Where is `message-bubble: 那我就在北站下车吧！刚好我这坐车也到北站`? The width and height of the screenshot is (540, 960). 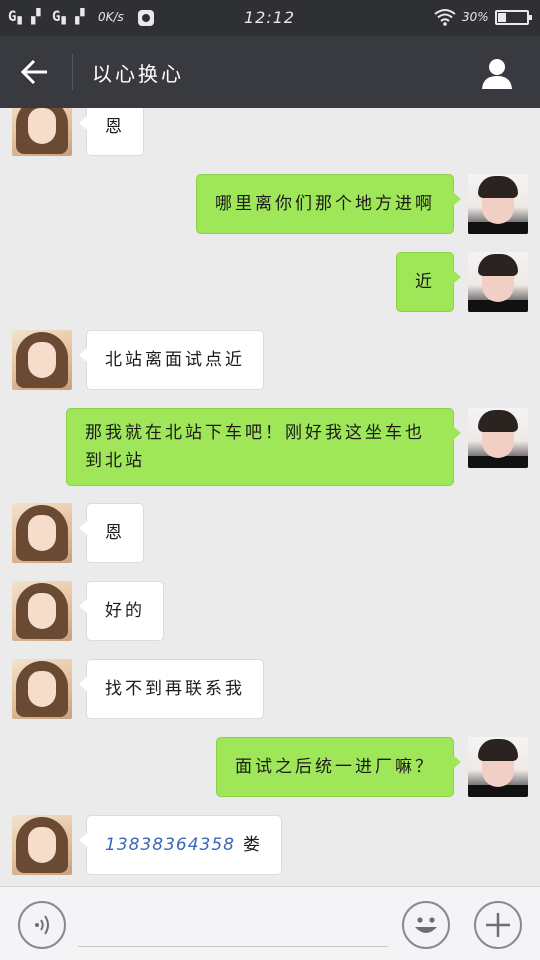 message-bubble: 那我就在北站下车吧！刚好我这坐车也到北站 is located at coordinates (263, 447).